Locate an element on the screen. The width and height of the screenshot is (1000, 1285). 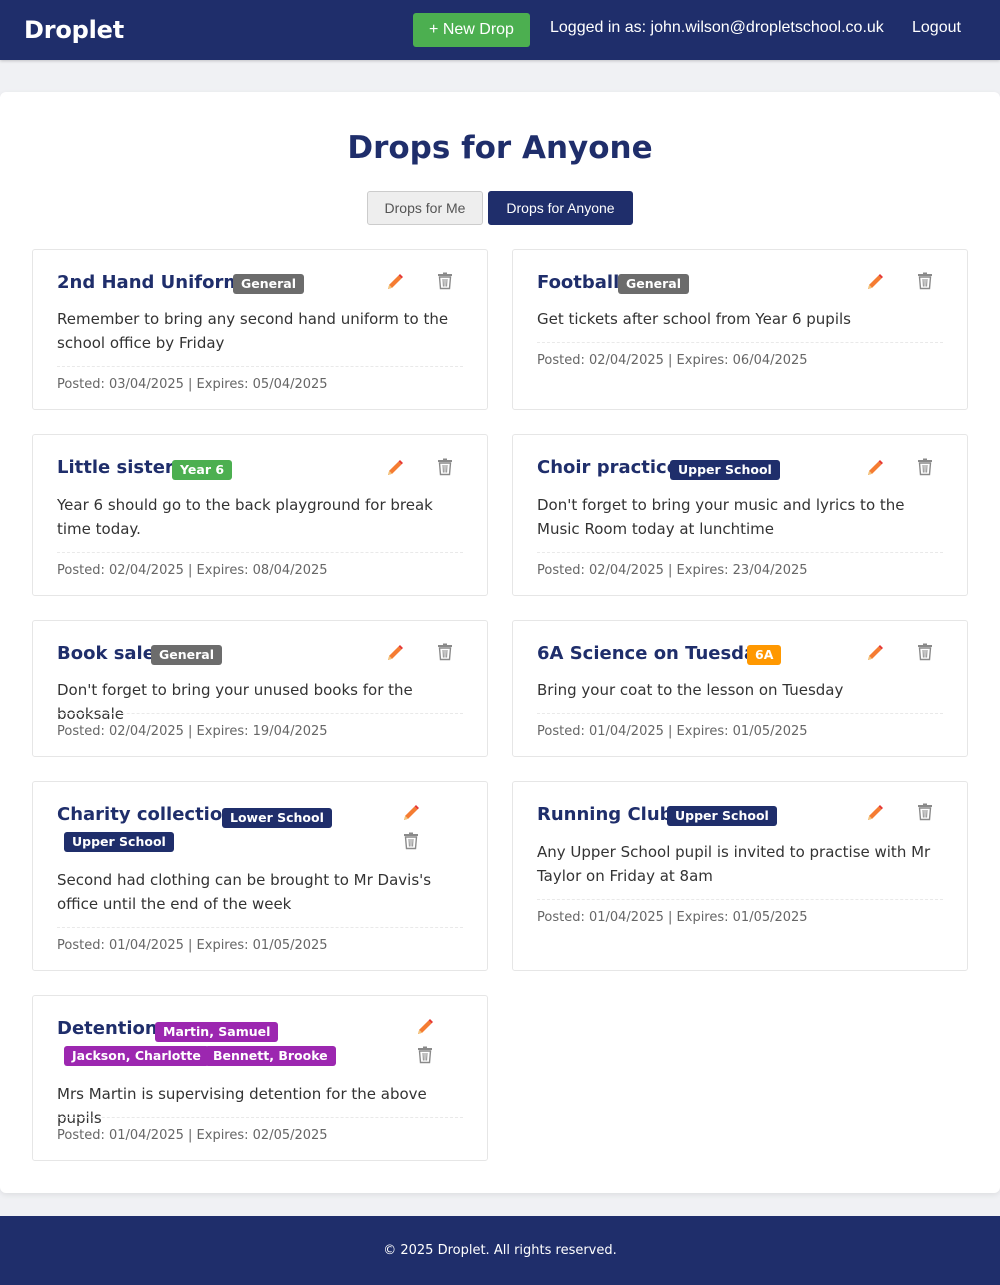
drop-title: Charity collection is located at coordinates (146, 814).